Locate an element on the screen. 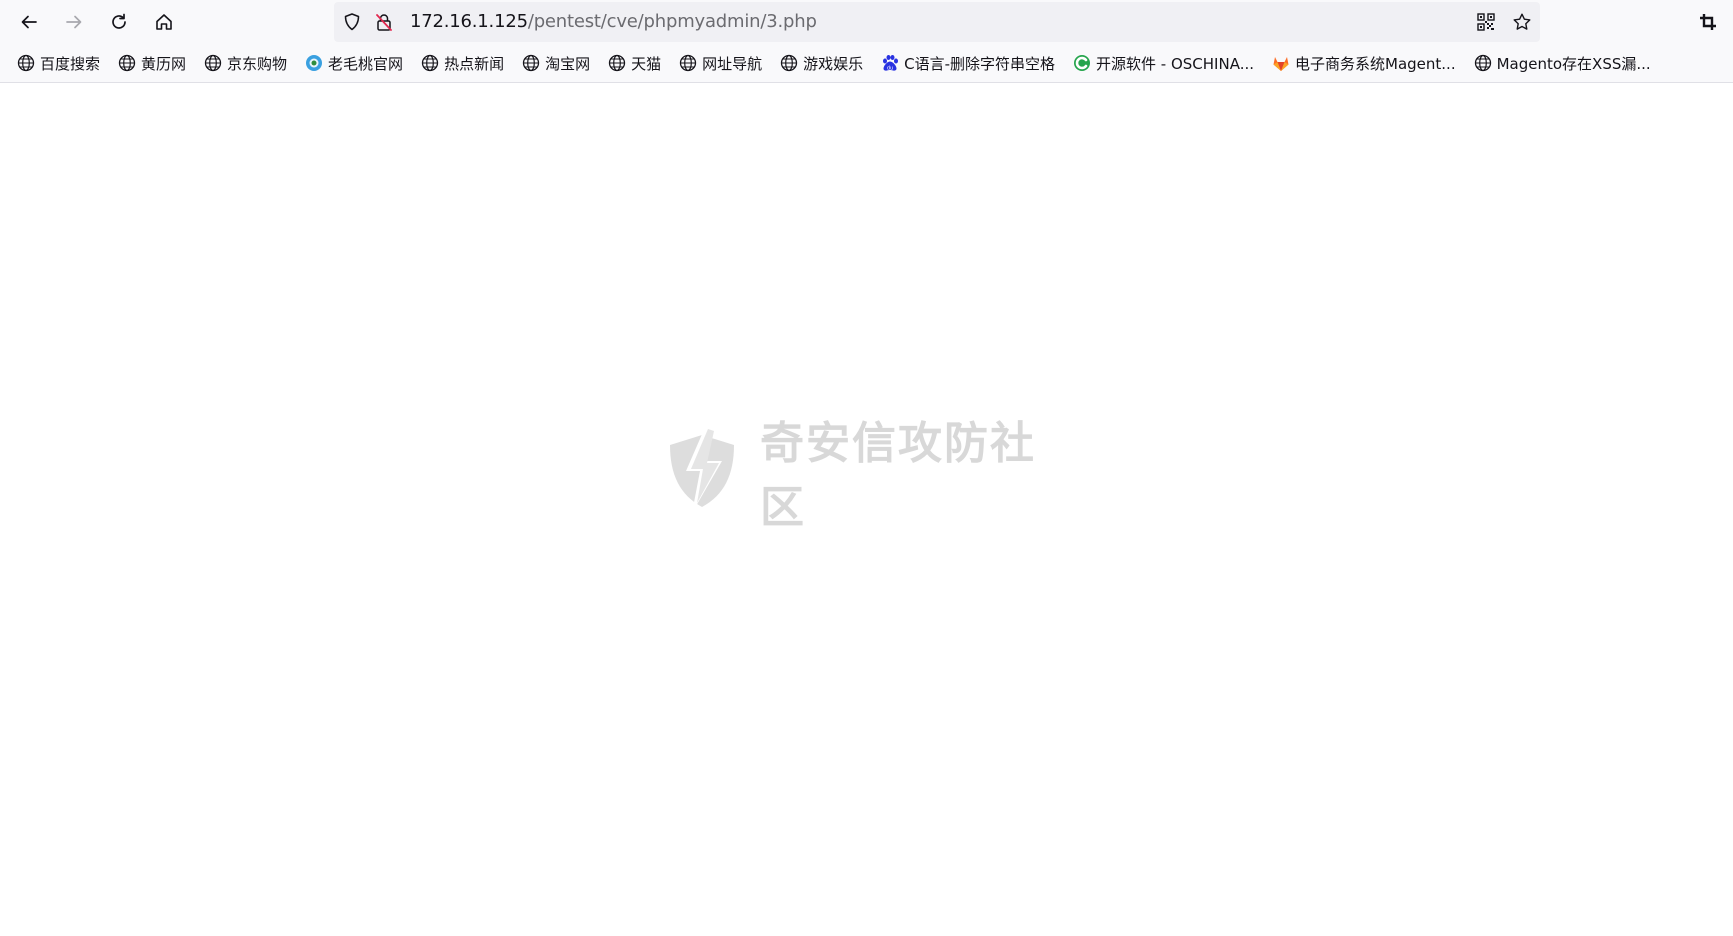 The height and width of the screenshot is (936, 1733). home-icon is located at coordinates (164, 22).